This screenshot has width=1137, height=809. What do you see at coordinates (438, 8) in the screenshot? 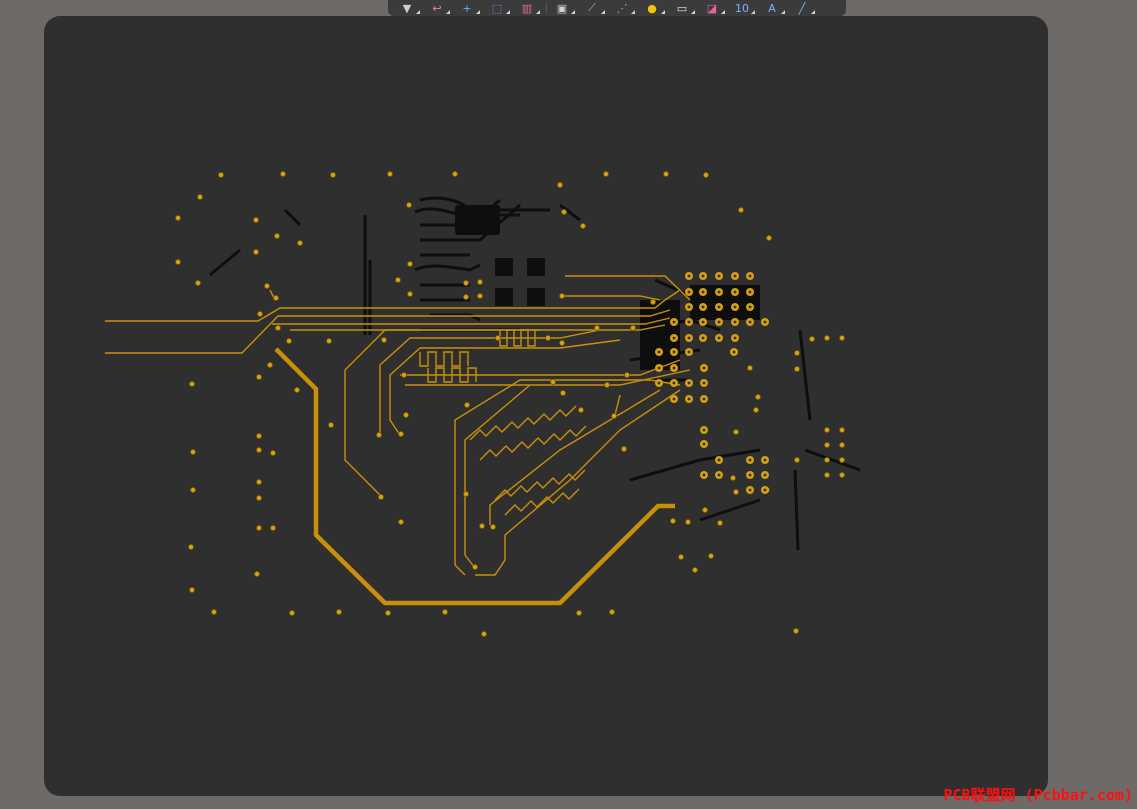
I see `route-button: ↩` at bounding box center [438, 8].